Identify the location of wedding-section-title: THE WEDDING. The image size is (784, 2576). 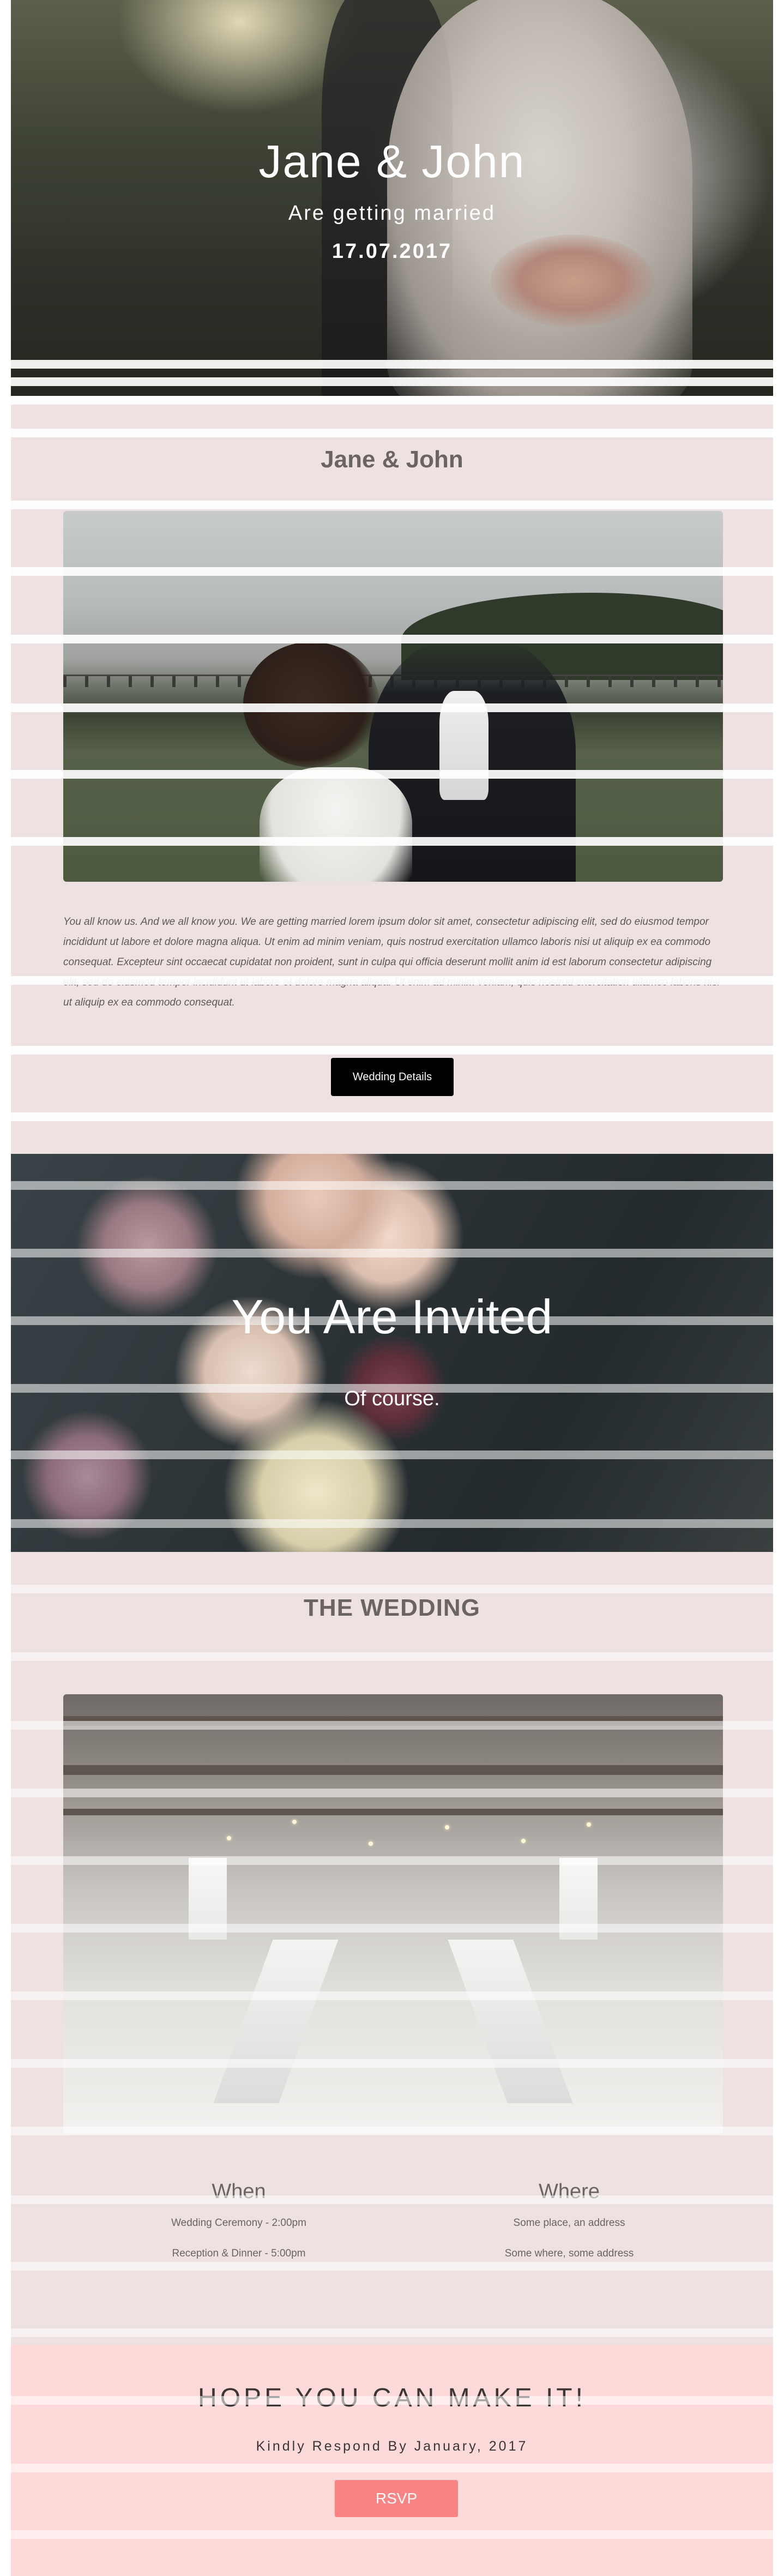
(392, 1607).